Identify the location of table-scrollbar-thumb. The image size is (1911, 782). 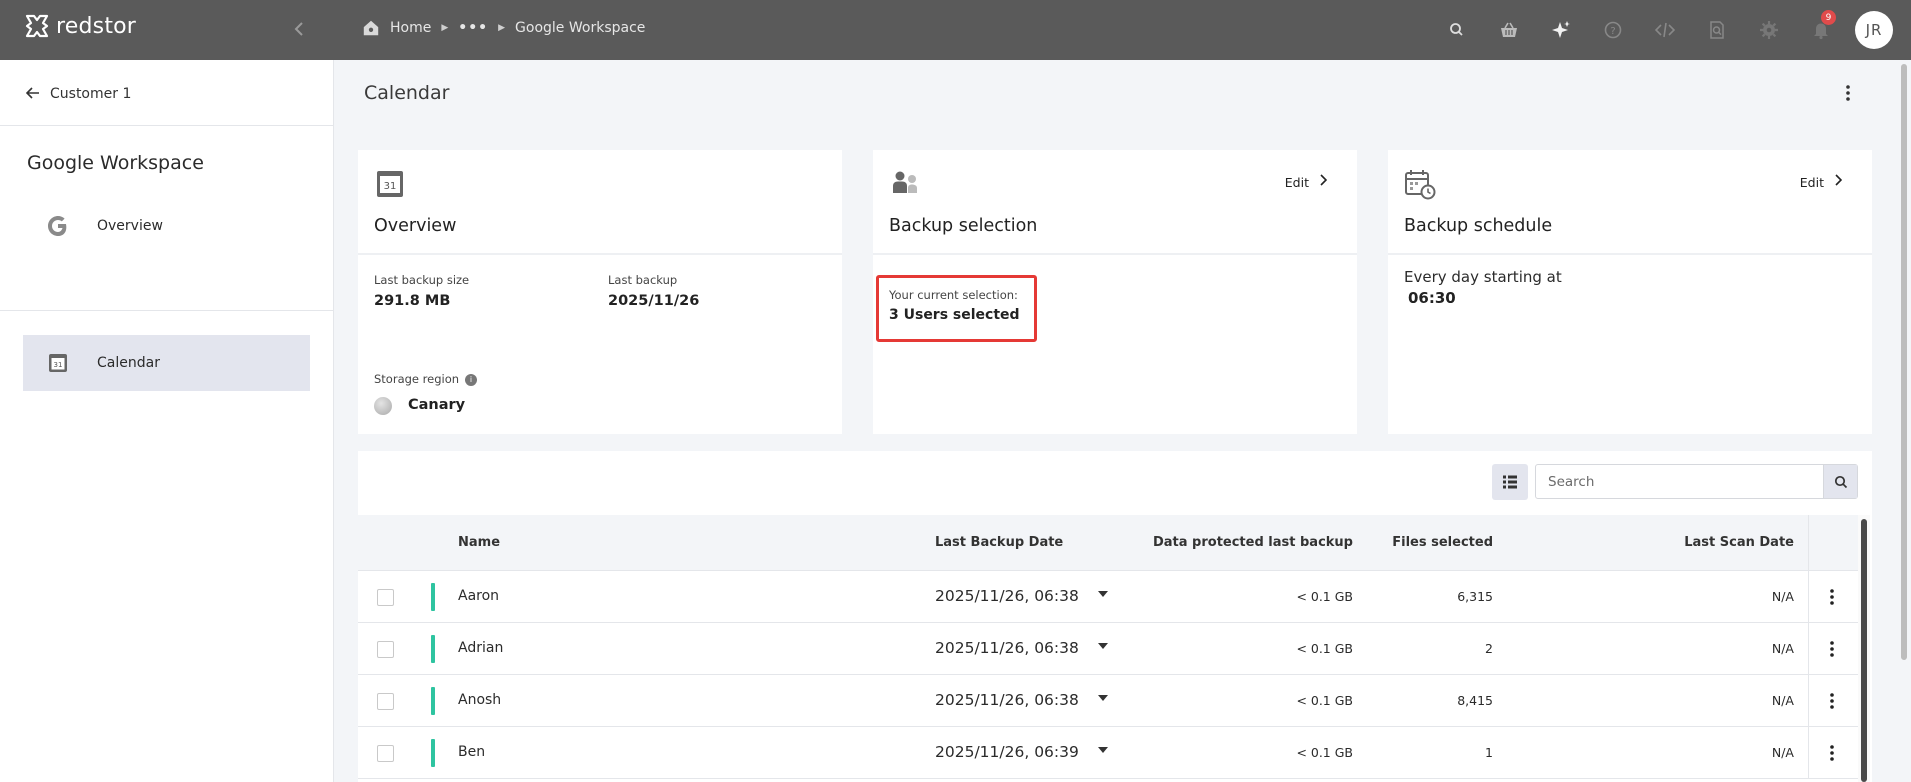
(1864, 650).